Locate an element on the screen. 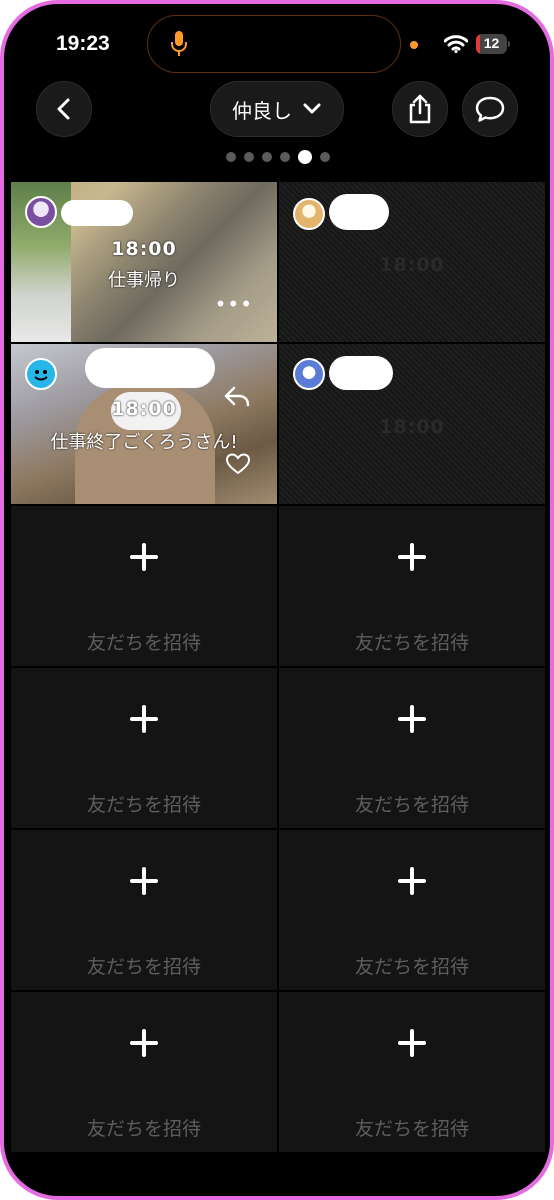  share-icon is located at coordinates (420, 109).